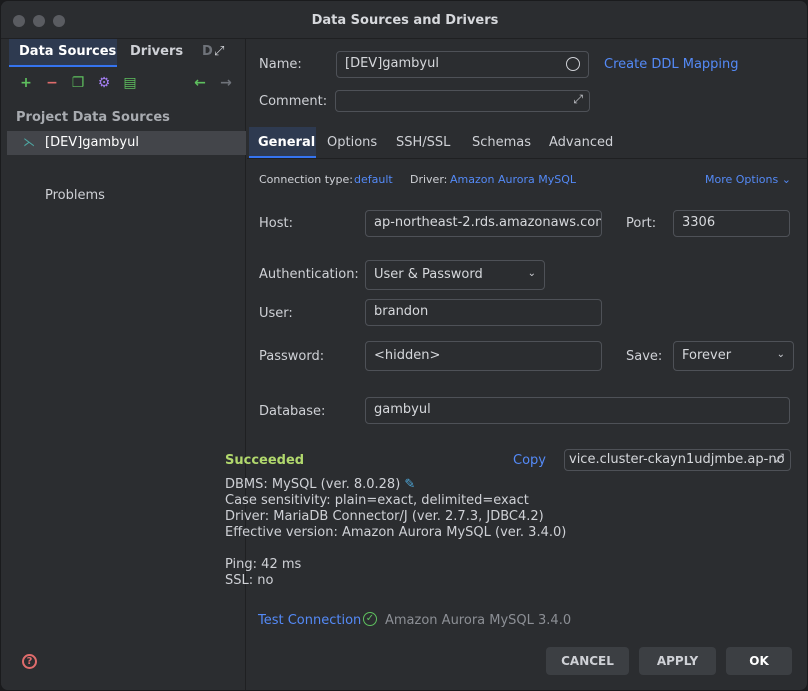 Image resolution: width=808 pixels, height=691 pixels. What do you see at coordinates (306, 179) in the screenshot?
I see `connection-type-label: Connection type:` at bounding box center [306, 179].